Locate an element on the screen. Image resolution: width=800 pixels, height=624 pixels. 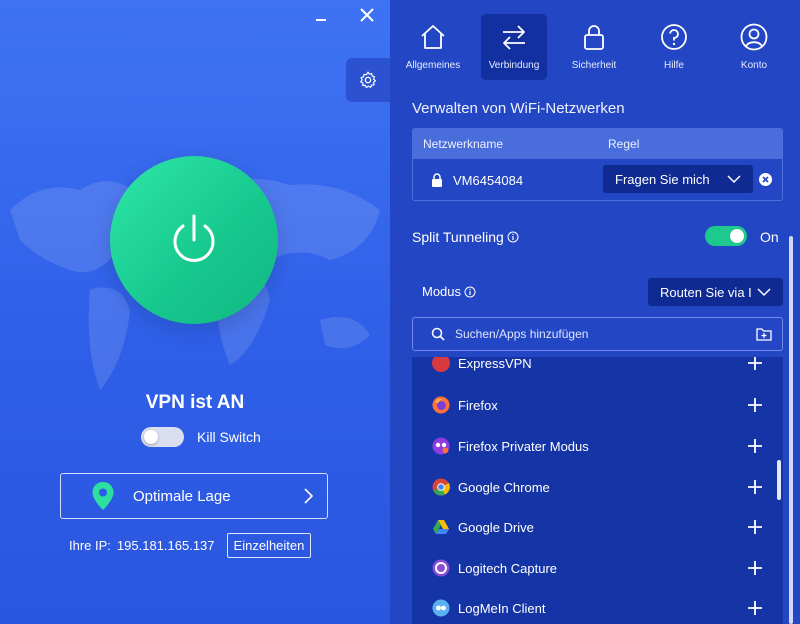
mode-label: Modus is located at coordinates (442, 291).